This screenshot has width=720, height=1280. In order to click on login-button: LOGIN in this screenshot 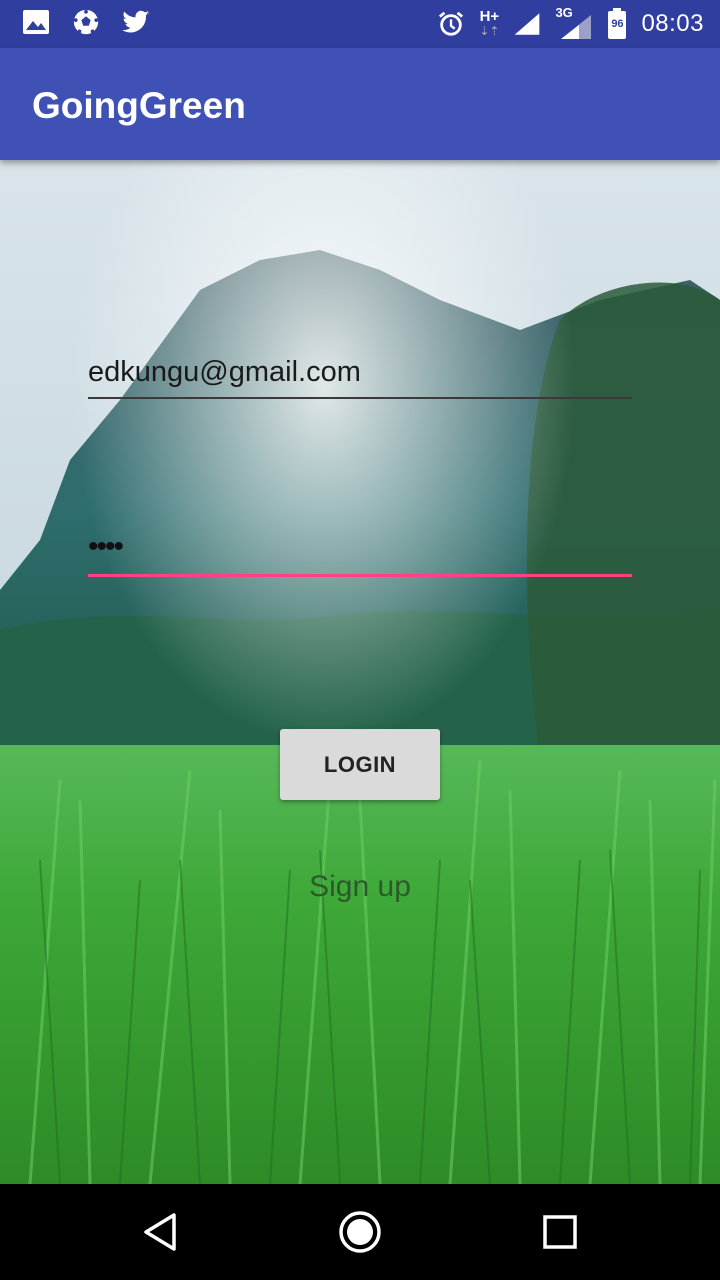, I will do `click(360, 764)`.